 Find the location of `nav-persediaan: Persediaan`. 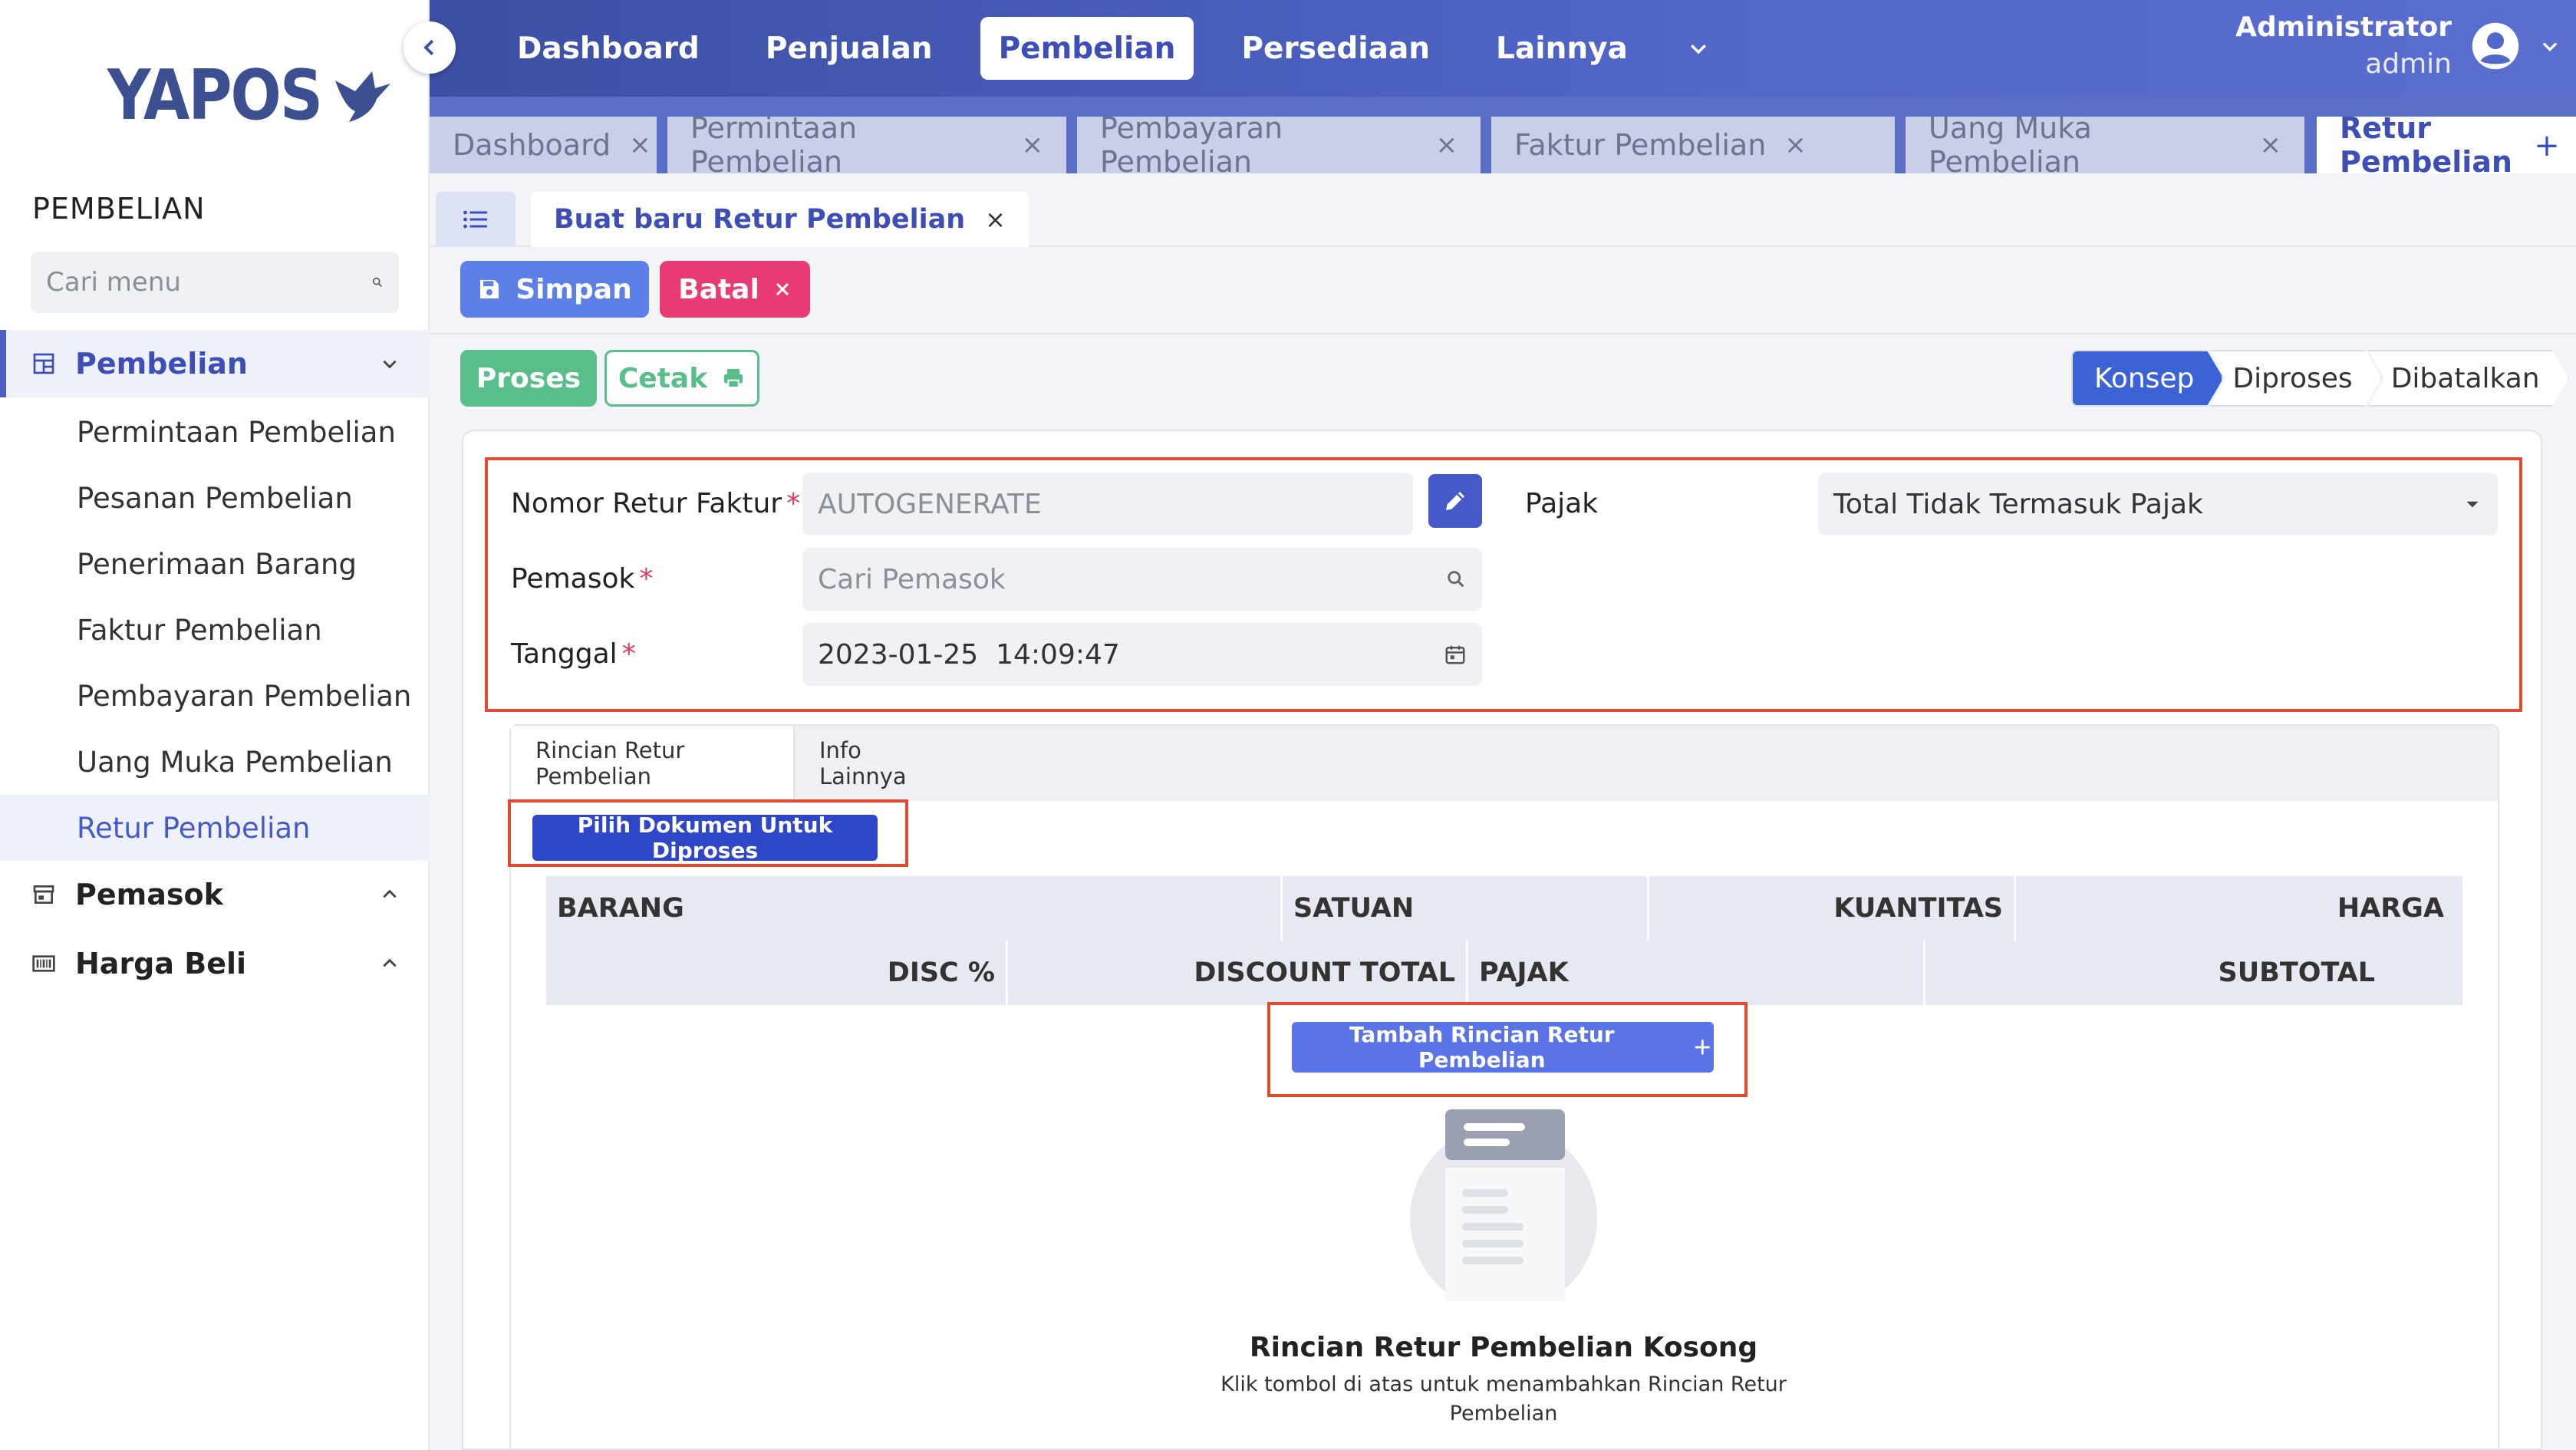

nav-persediaan: Persediaan is located at coordinates (1335, 48).